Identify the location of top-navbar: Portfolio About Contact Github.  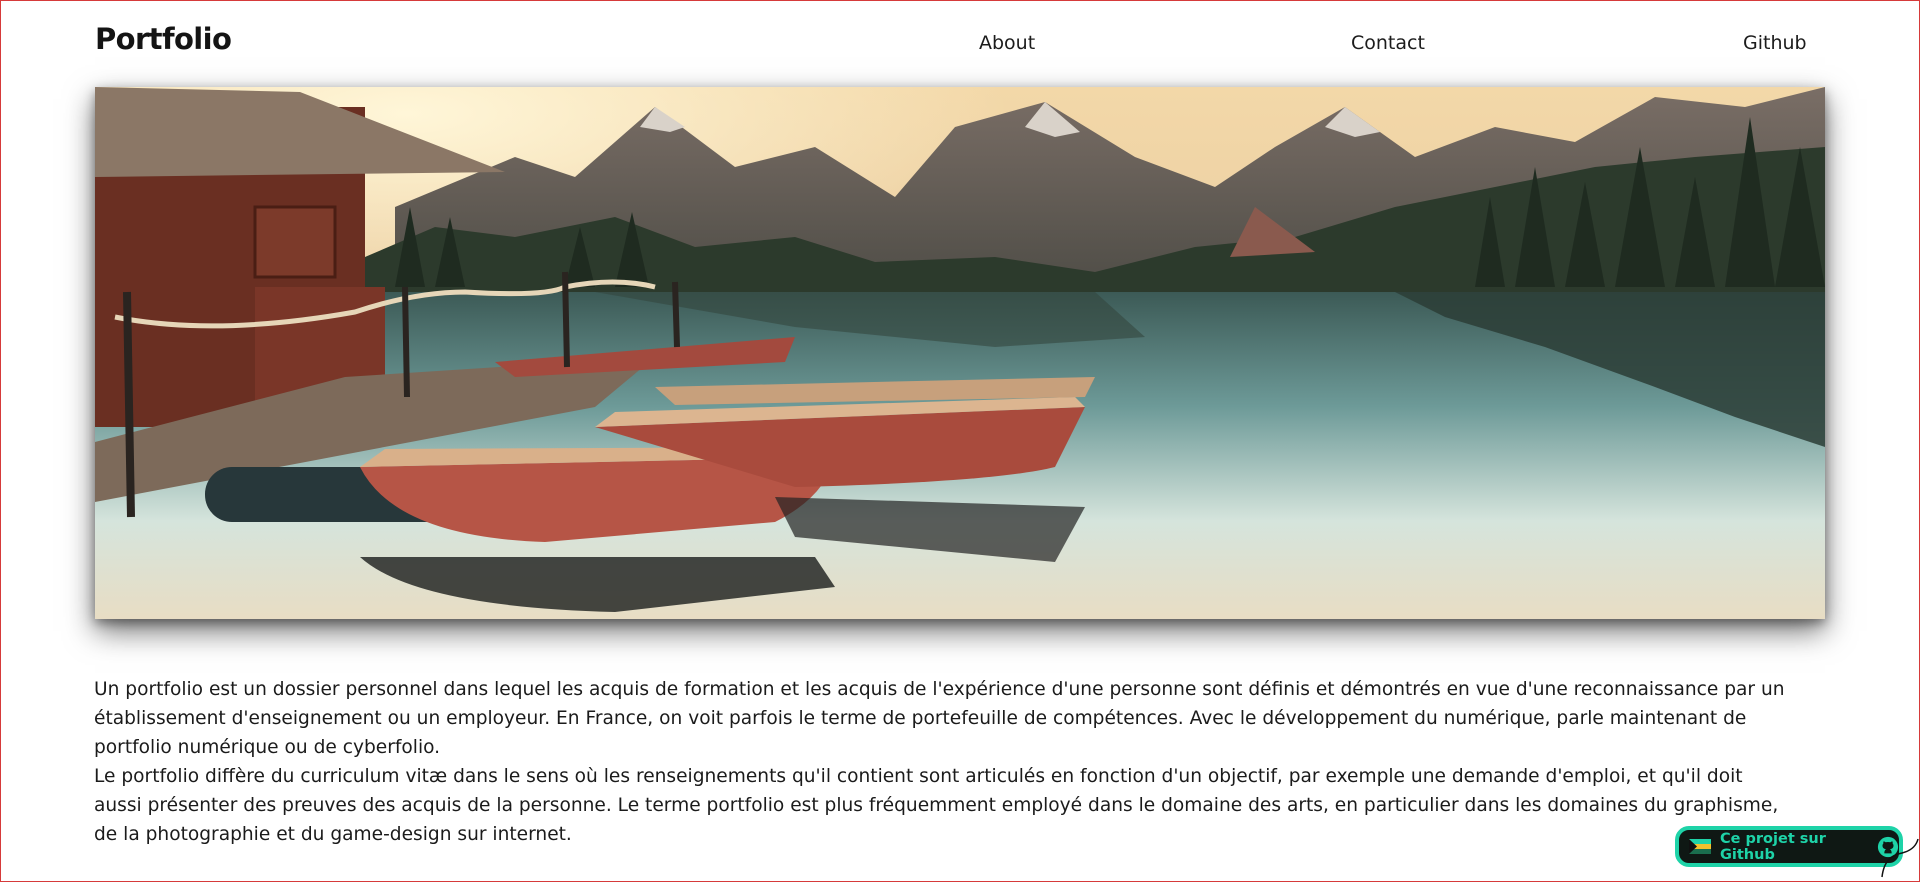
(960, 43).